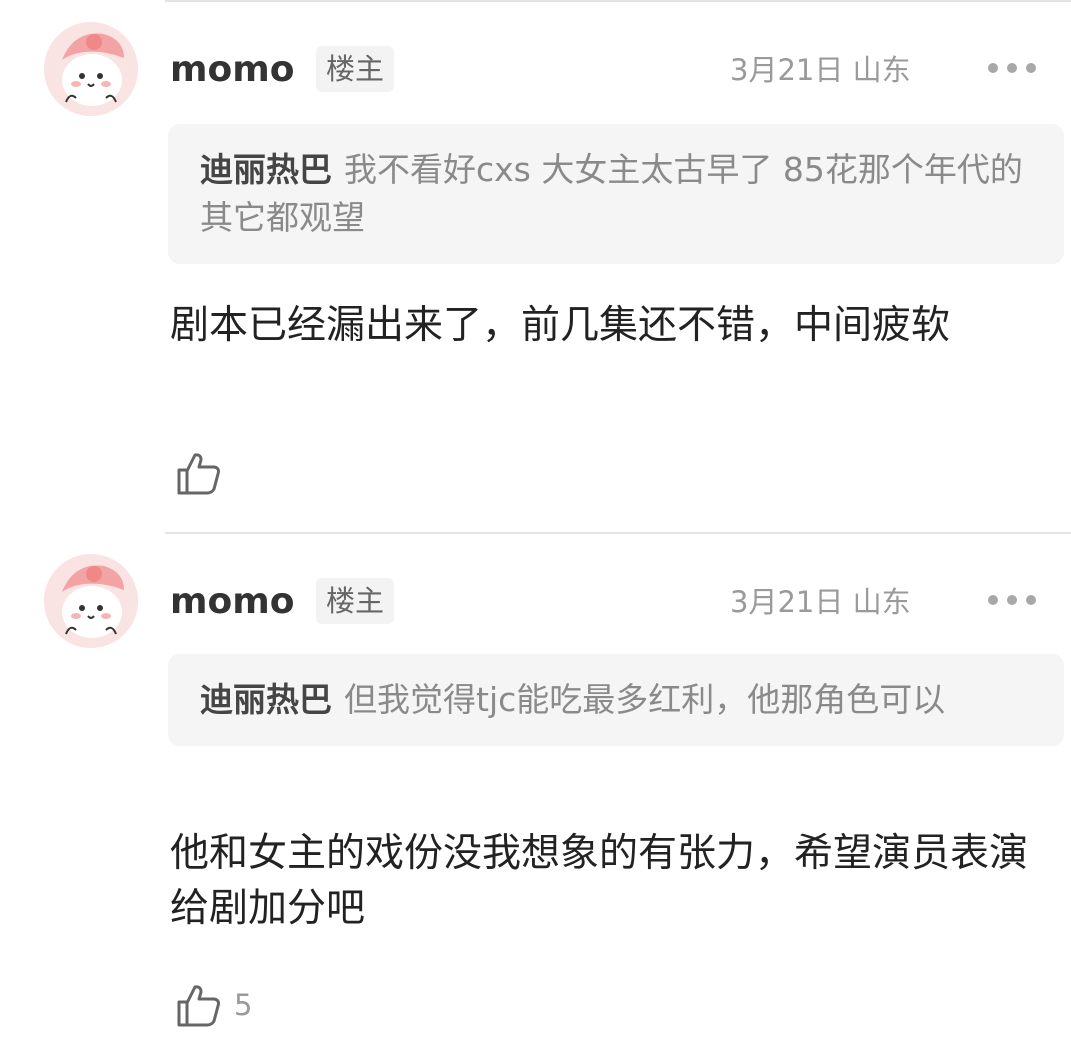 Image resolution: width=1071 pixels, height=1041 pixels. What do you see at coordinates (243, 1005) in the screenshot?
I see `like-count: 5` at bounding box center [243, 1005].